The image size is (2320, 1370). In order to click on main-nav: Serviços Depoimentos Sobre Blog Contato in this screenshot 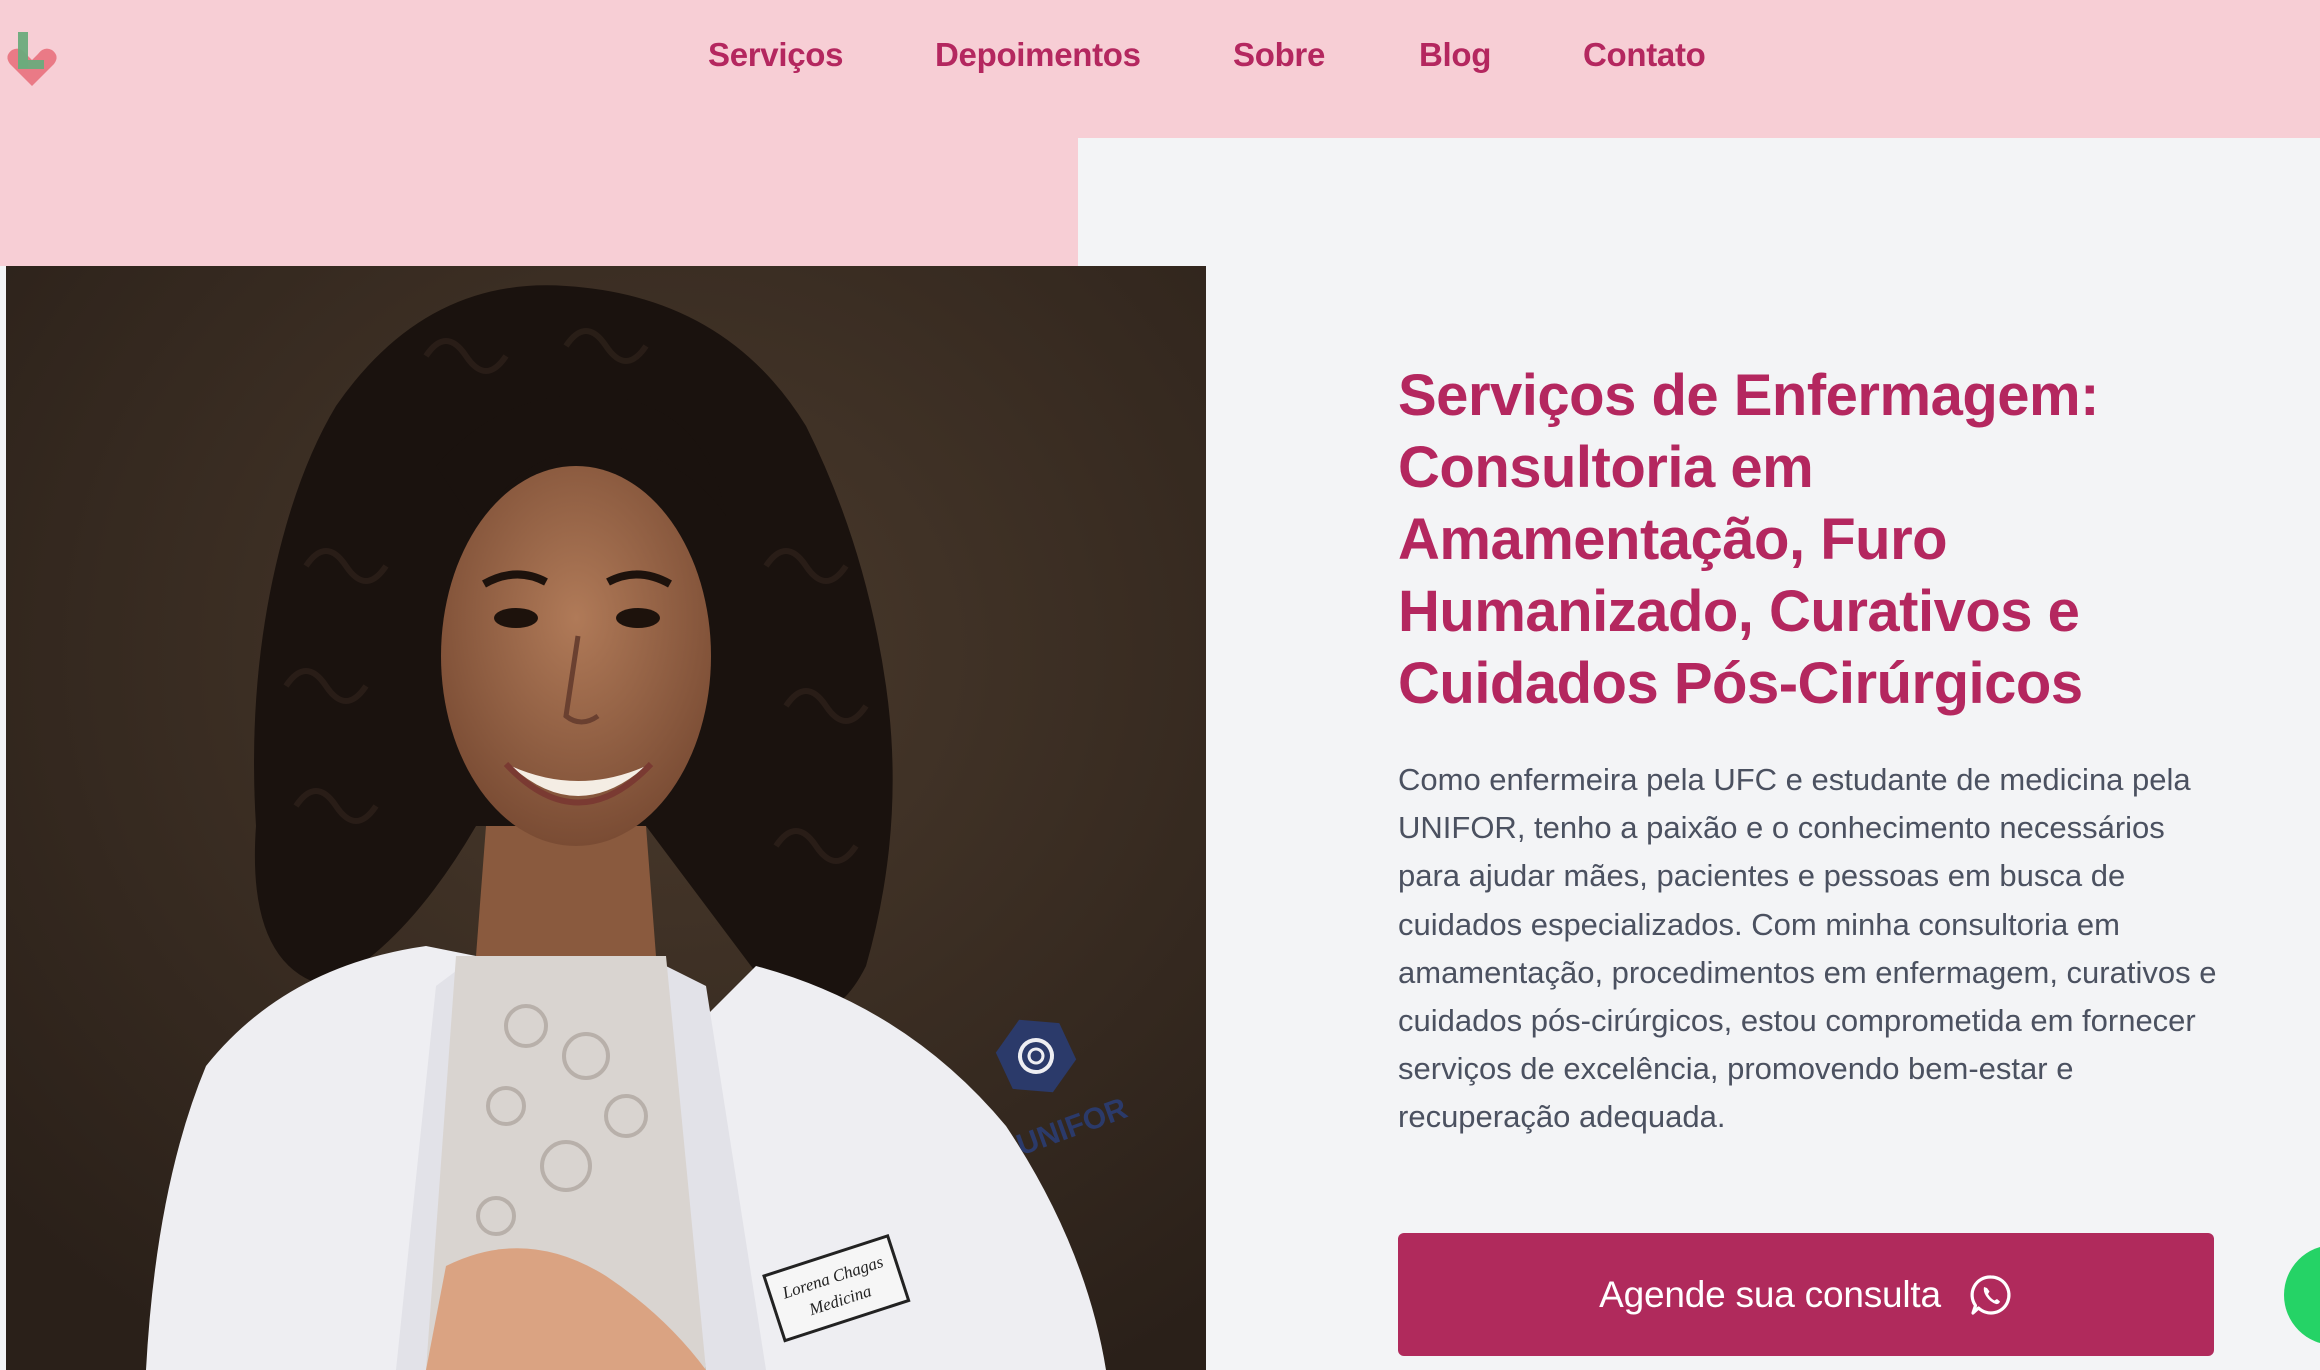, I will do `click(1160, 59)`.